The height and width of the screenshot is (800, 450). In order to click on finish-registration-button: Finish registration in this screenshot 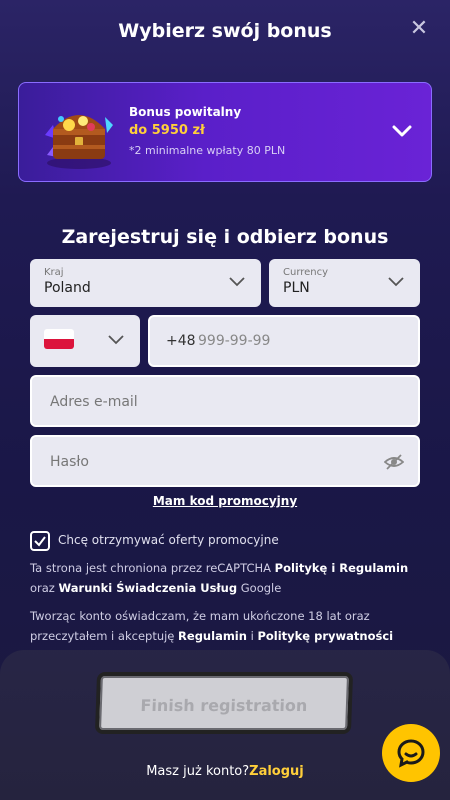, I will do `click(224, 703)`.